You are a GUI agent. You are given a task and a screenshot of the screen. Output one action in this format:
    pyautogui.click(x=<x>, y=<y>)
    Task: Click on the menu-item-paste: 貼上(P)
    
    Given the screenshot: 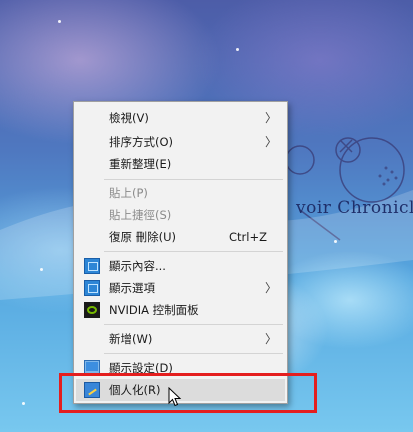 What is the action you would take?
    pyautogui.click(x=180, y=193)
    